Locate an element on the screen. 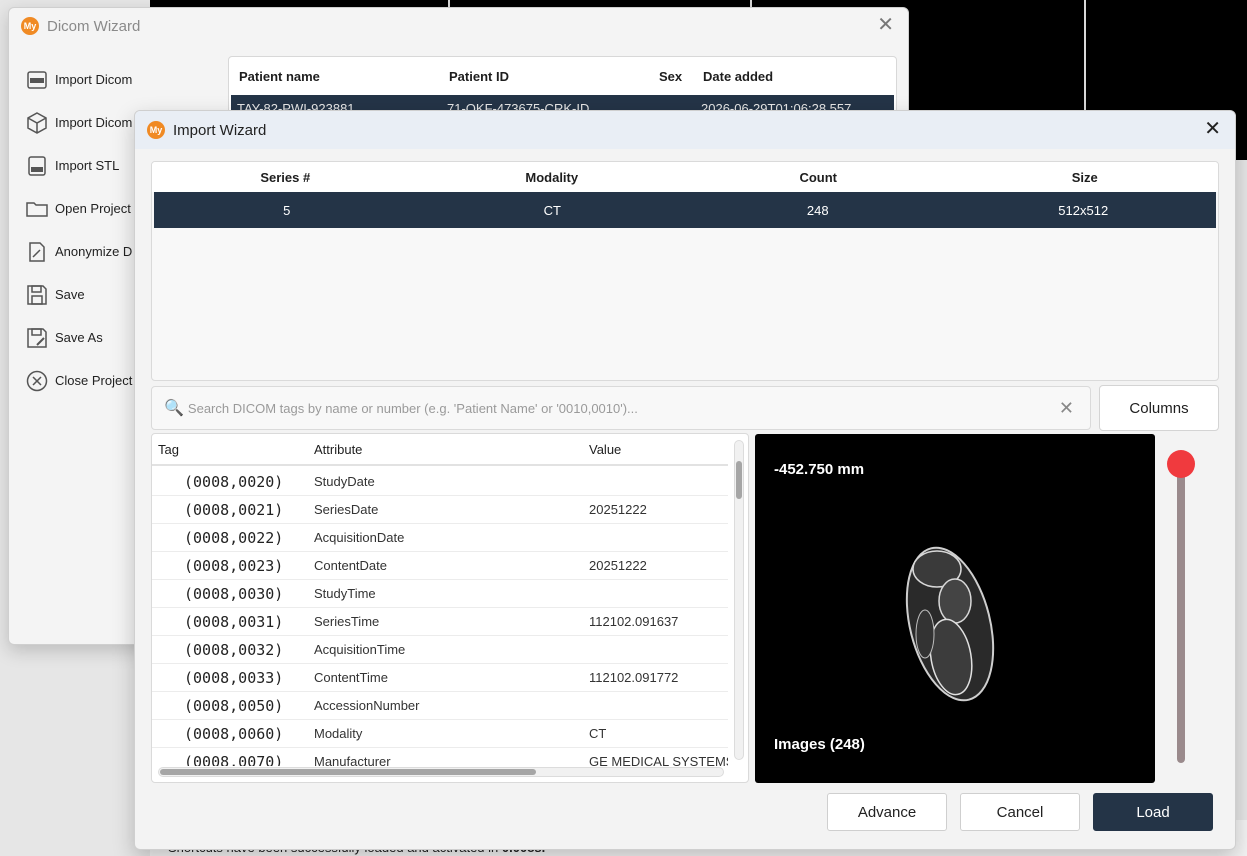 Image resolution: width=1247 pixels, height=856 pixels. image-preview: -452.750 mm Images (248) is located at coordinates (955, 608).